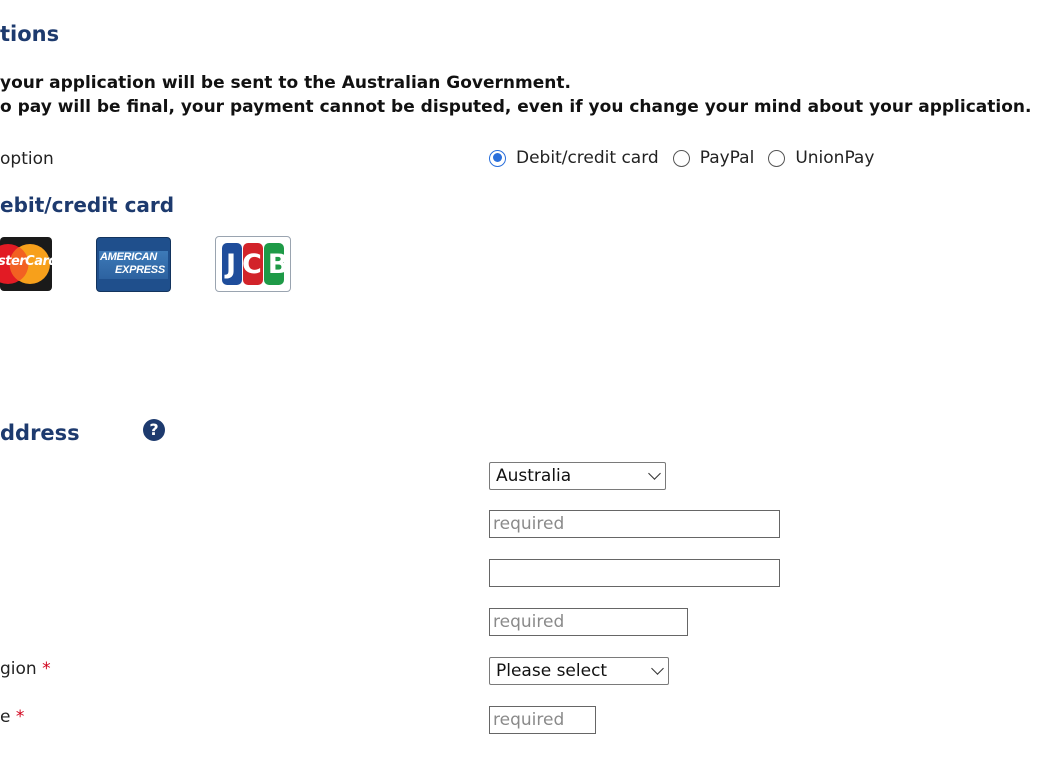 This screenshot has width=1042, height=782. I want to click on jcb-logo-text: JCB, so click(258, 264).